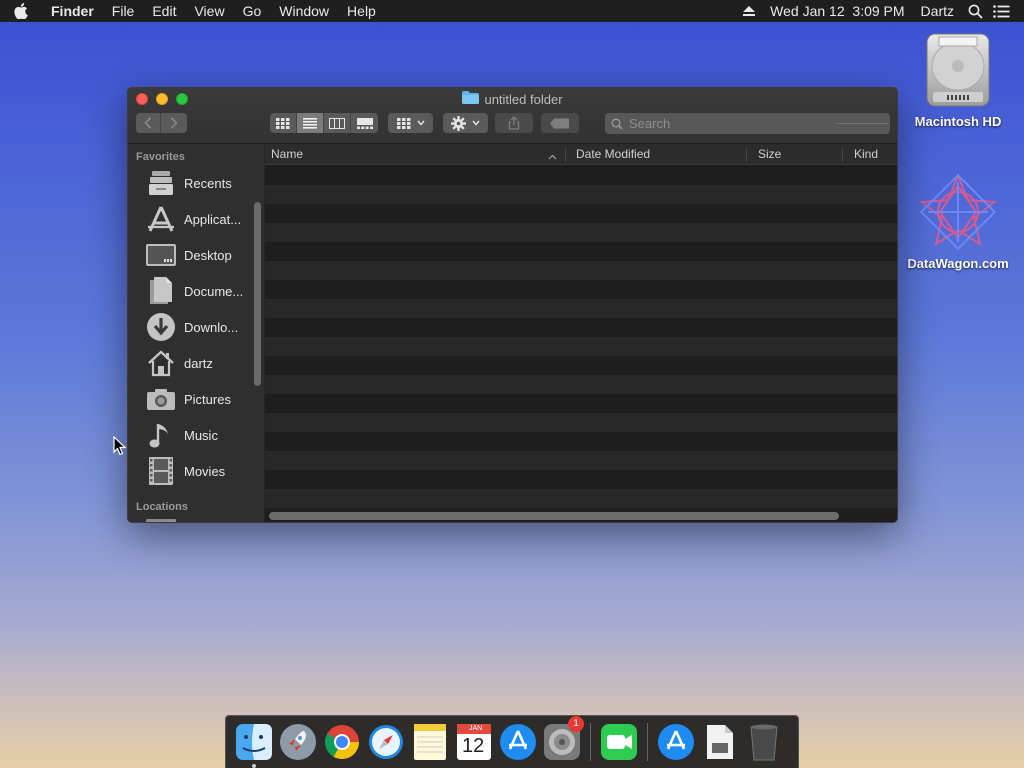 This screenshot has width=1024, height=768. What do you see at coordinates (590, 742) in the screenshot?
I see `dock-separator` at bounding box center [590, 742].